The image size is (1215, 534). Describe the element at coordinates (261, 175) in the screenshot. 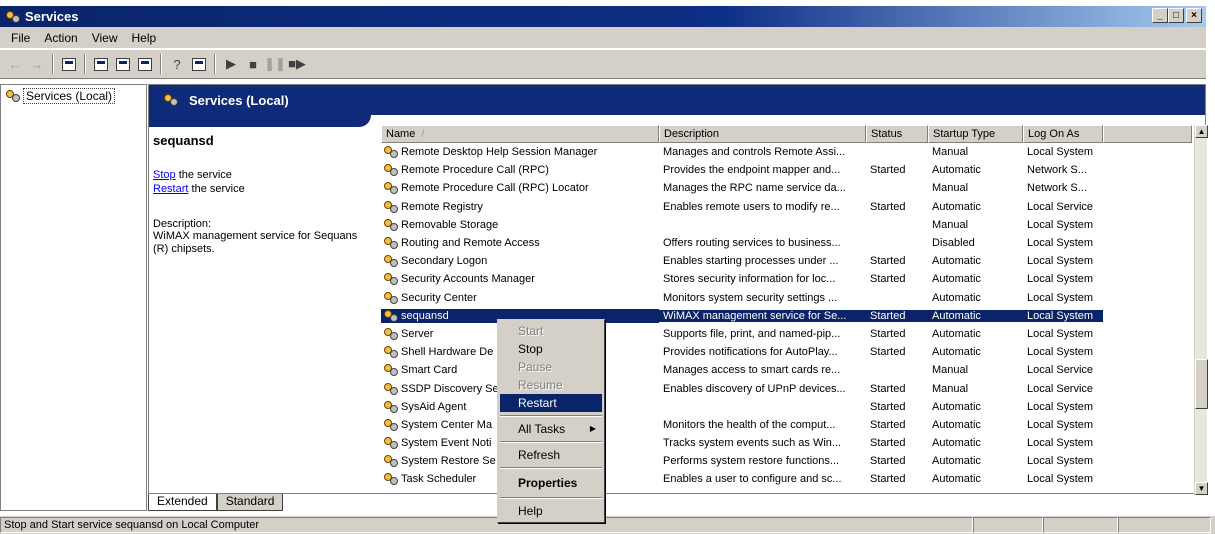

I see `stop-line: Stop the service` at that location.